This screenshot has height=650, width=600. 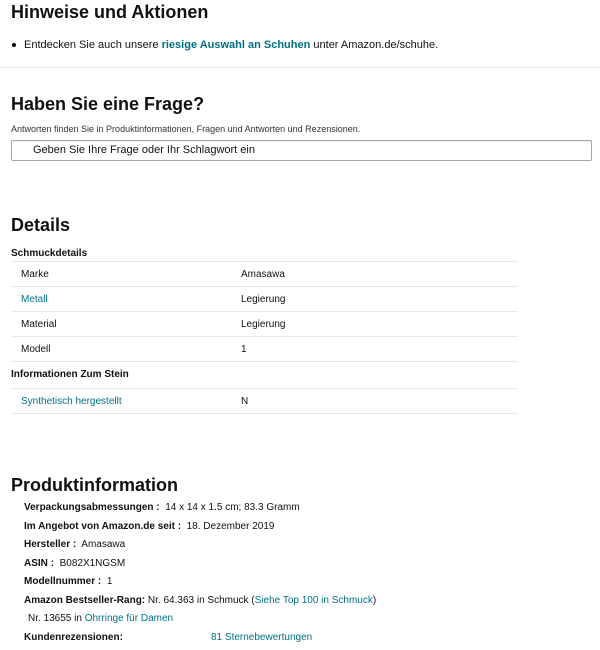 I want to click on table-row: Modell 1, so click(x=264, y=349).